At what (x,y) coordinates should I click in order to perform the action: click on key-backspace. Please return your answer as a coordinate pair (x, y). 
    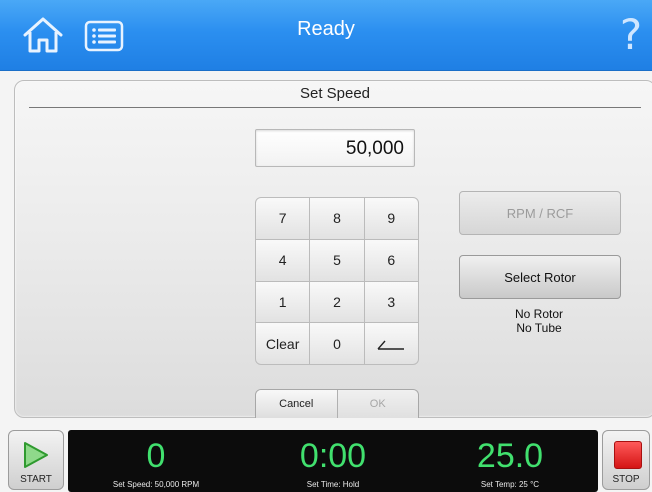
    Looking at the image, I should click on (391, 343).